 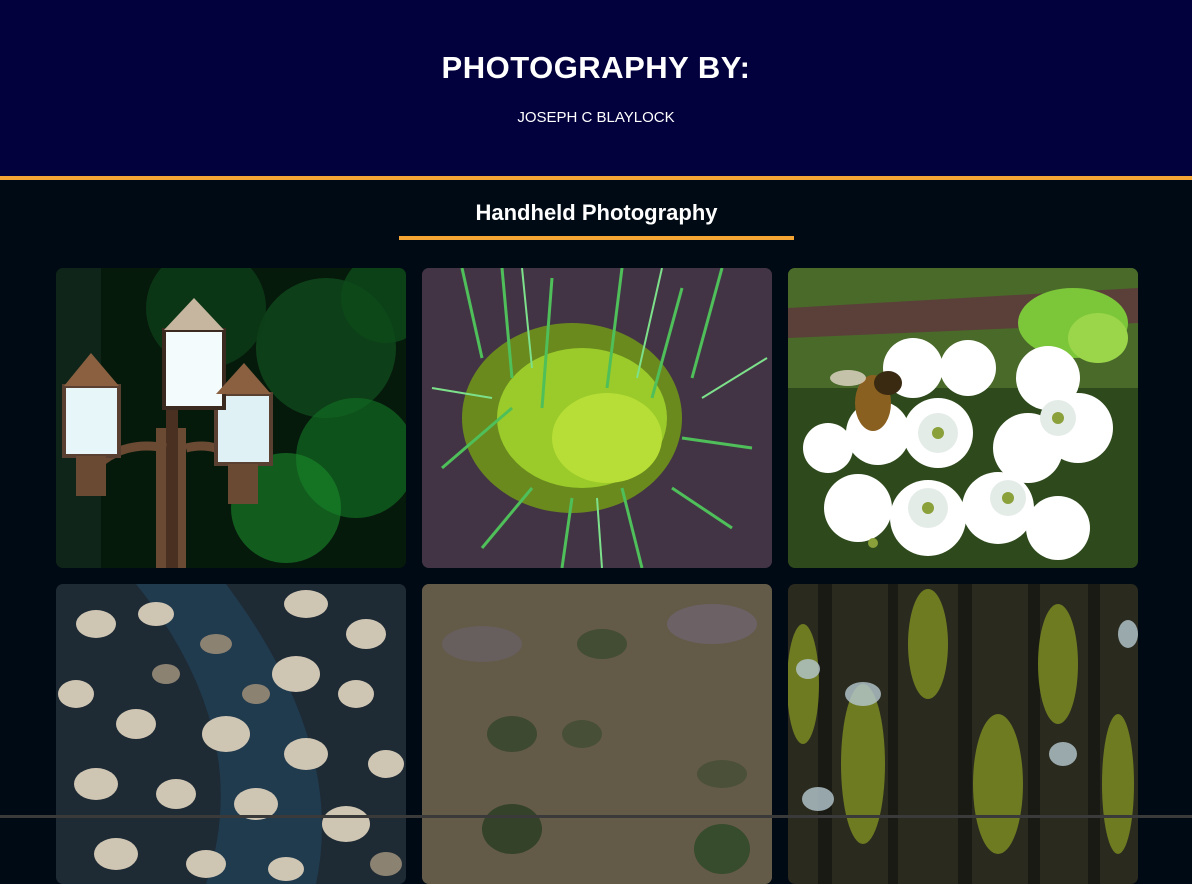 What do you see at coordinates (231, 418) in the screenshot?
I see `gallery-photo-street-lamps` at bounding box center [231, 418].